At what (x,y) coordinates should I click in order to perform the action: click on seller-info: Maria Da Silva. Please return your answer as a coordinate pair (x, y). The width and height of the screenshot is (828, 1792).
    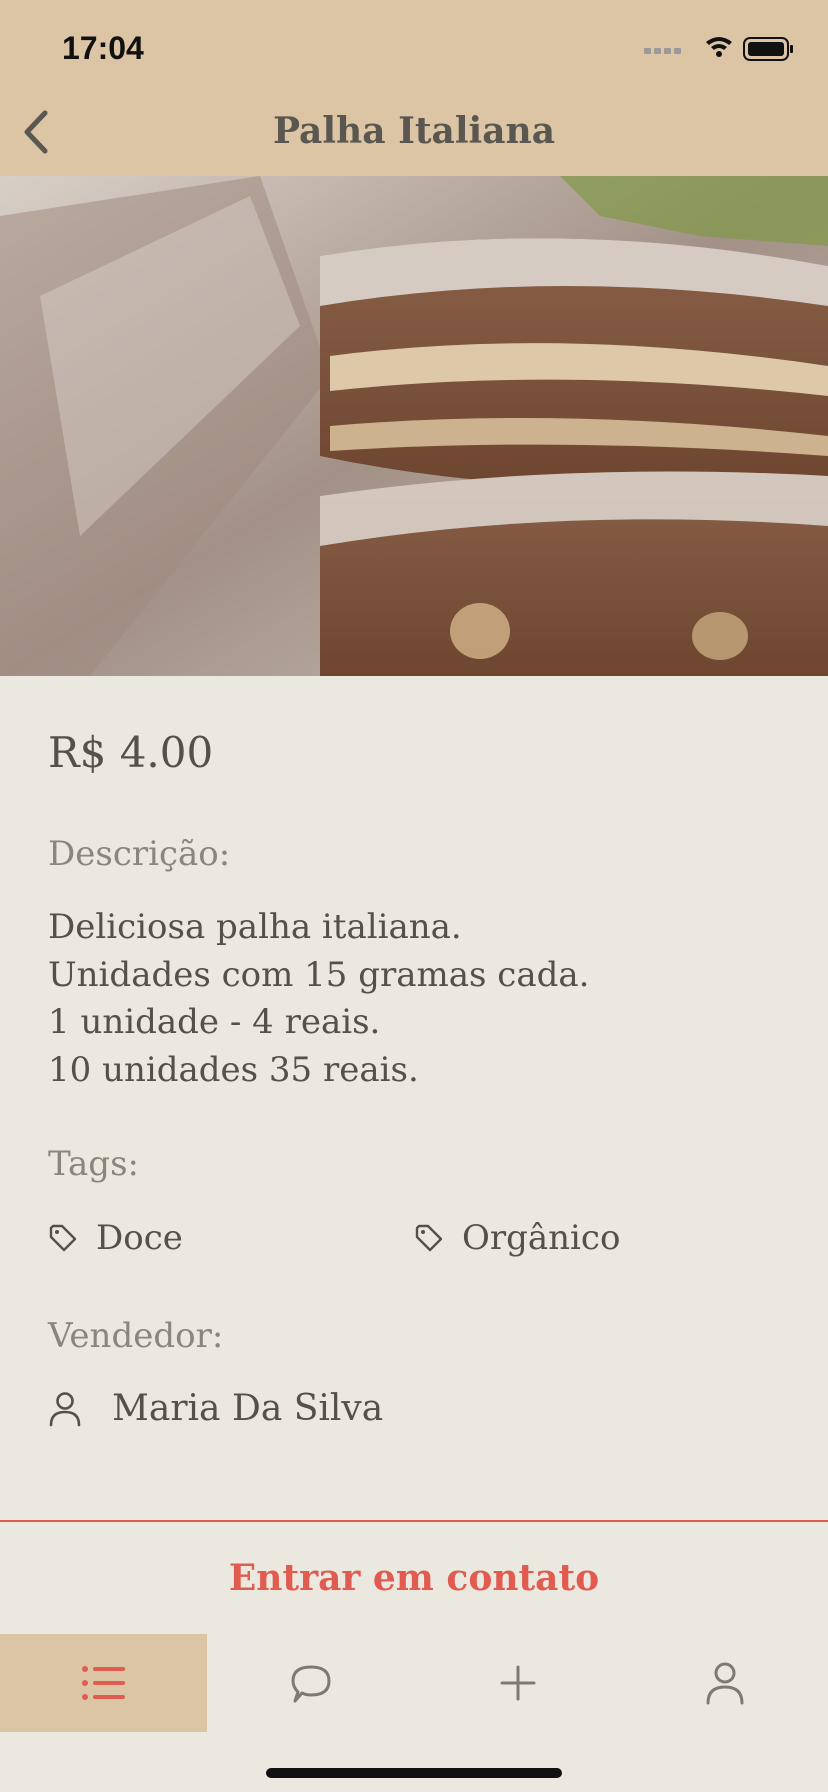
    Looking at the image, I should click on (215, 1408).